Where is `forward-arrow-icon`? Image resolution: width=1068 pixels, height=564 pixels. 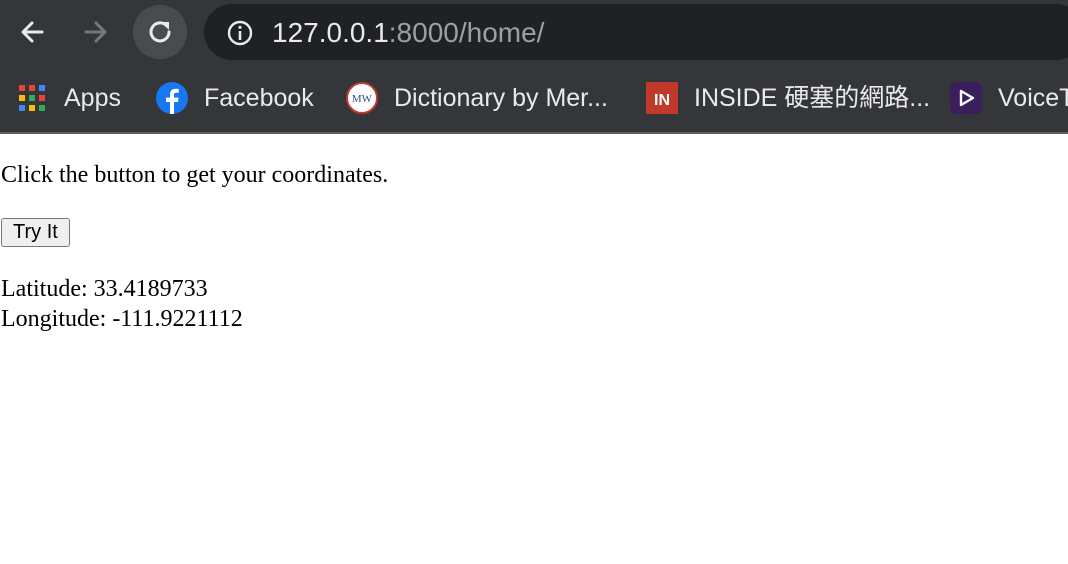 forward-arrow-icon is located at coordinates (95, 32).